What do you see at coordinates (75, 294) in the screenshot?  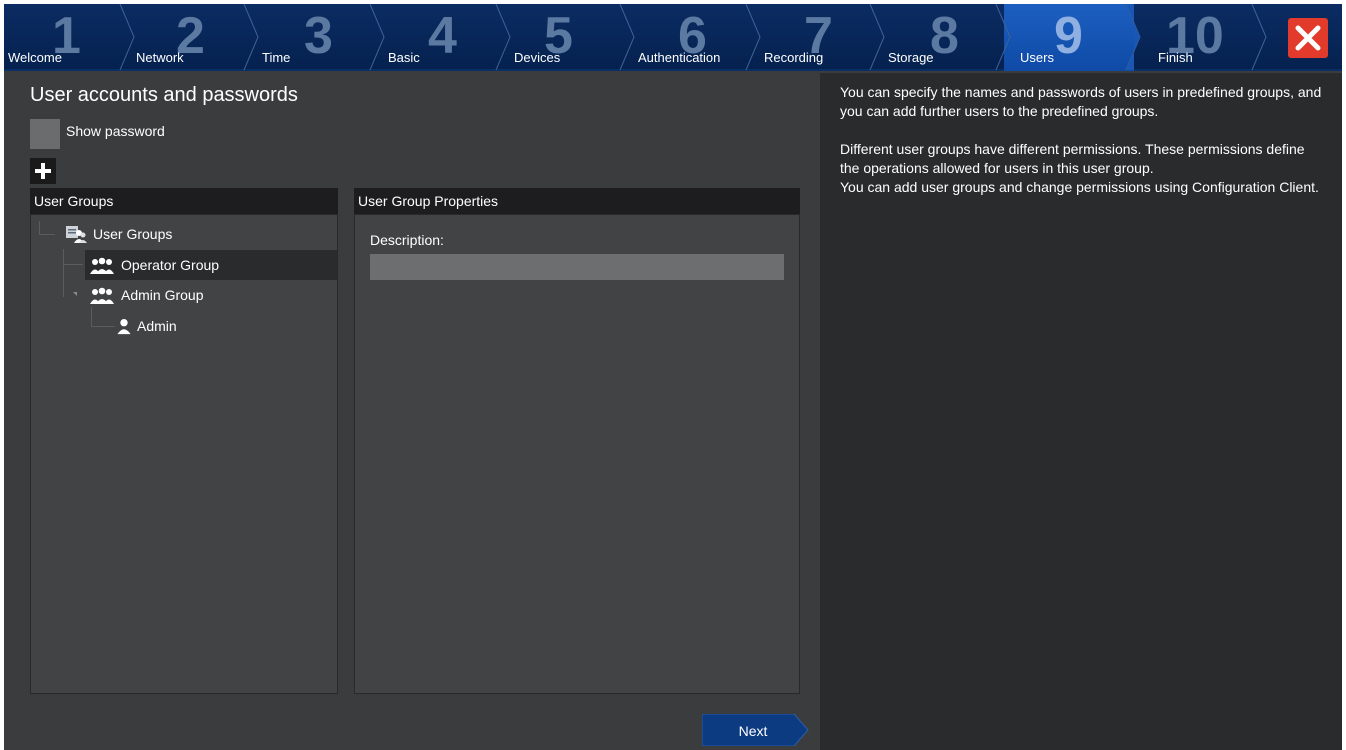 I see `expand-arrow-icon` at bounding box center [75, 294].